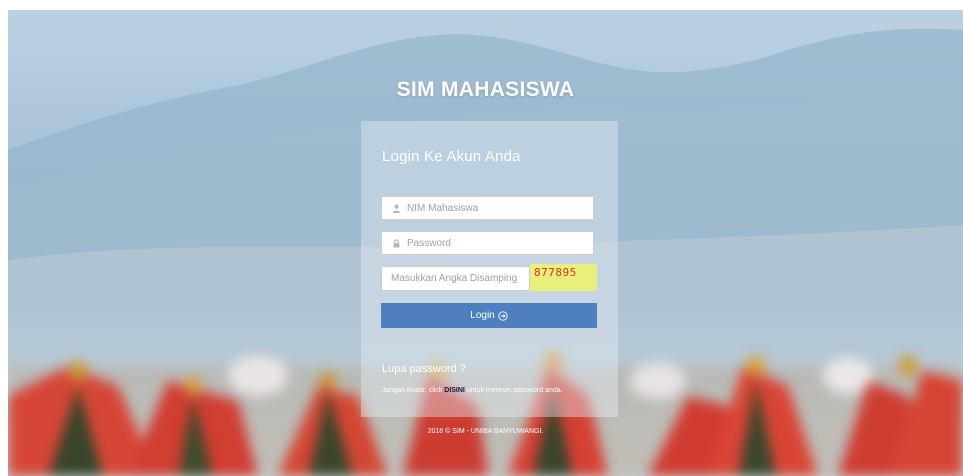 This screenshot has width=963, height=476. I want to click on forgot-password-heading: Lupa password ?, so click(424, 369).